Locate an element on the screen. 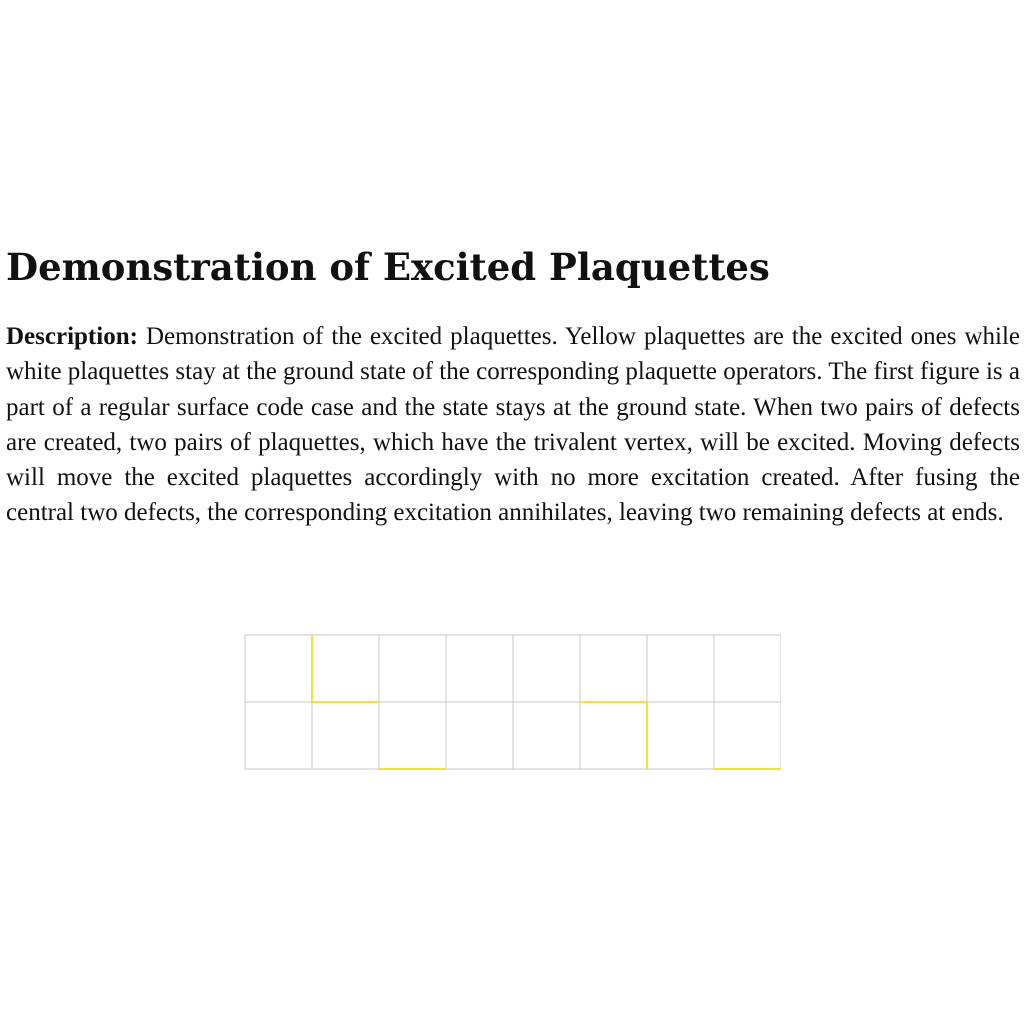 This screenshot has width=1024, height=1024. plaquette-lattice-figure is located at coordinates (512, 702).